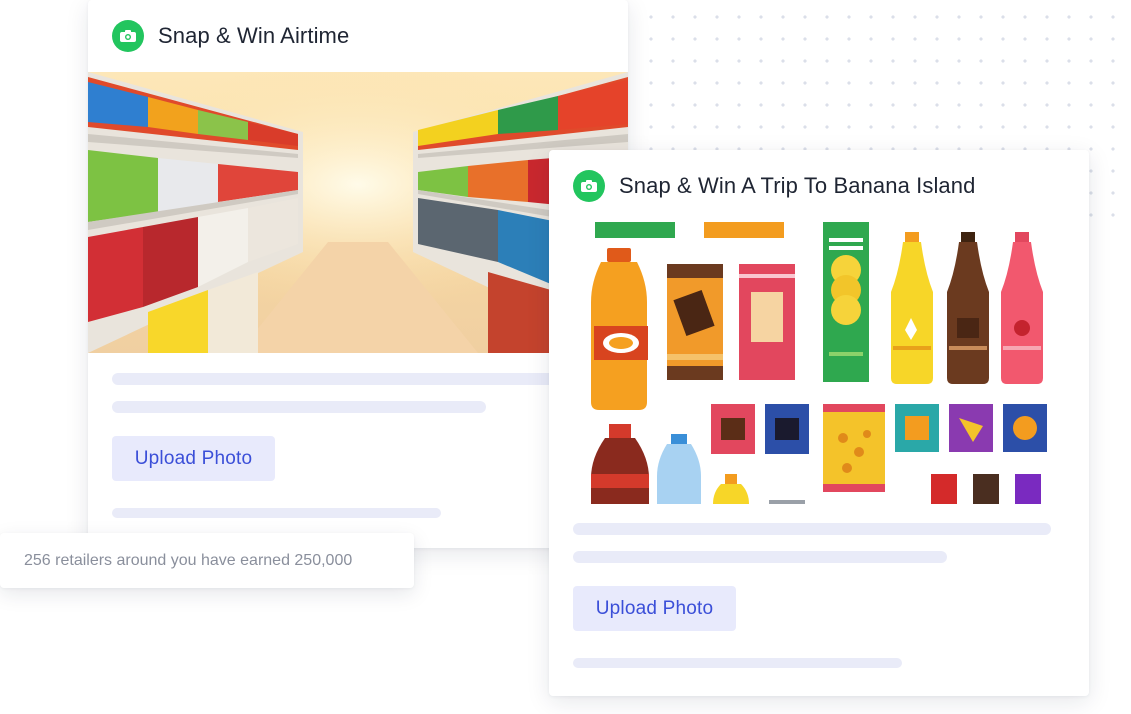 This screenshot has width=1131, height=714. I want to click on card-title: Snap & Win A Trip To Banana Island, so click(797, 185).